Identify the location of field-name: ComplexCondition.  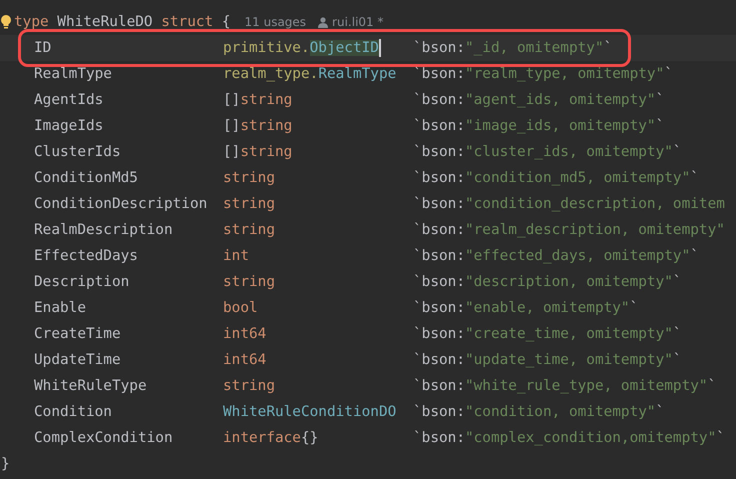
(104, 438).